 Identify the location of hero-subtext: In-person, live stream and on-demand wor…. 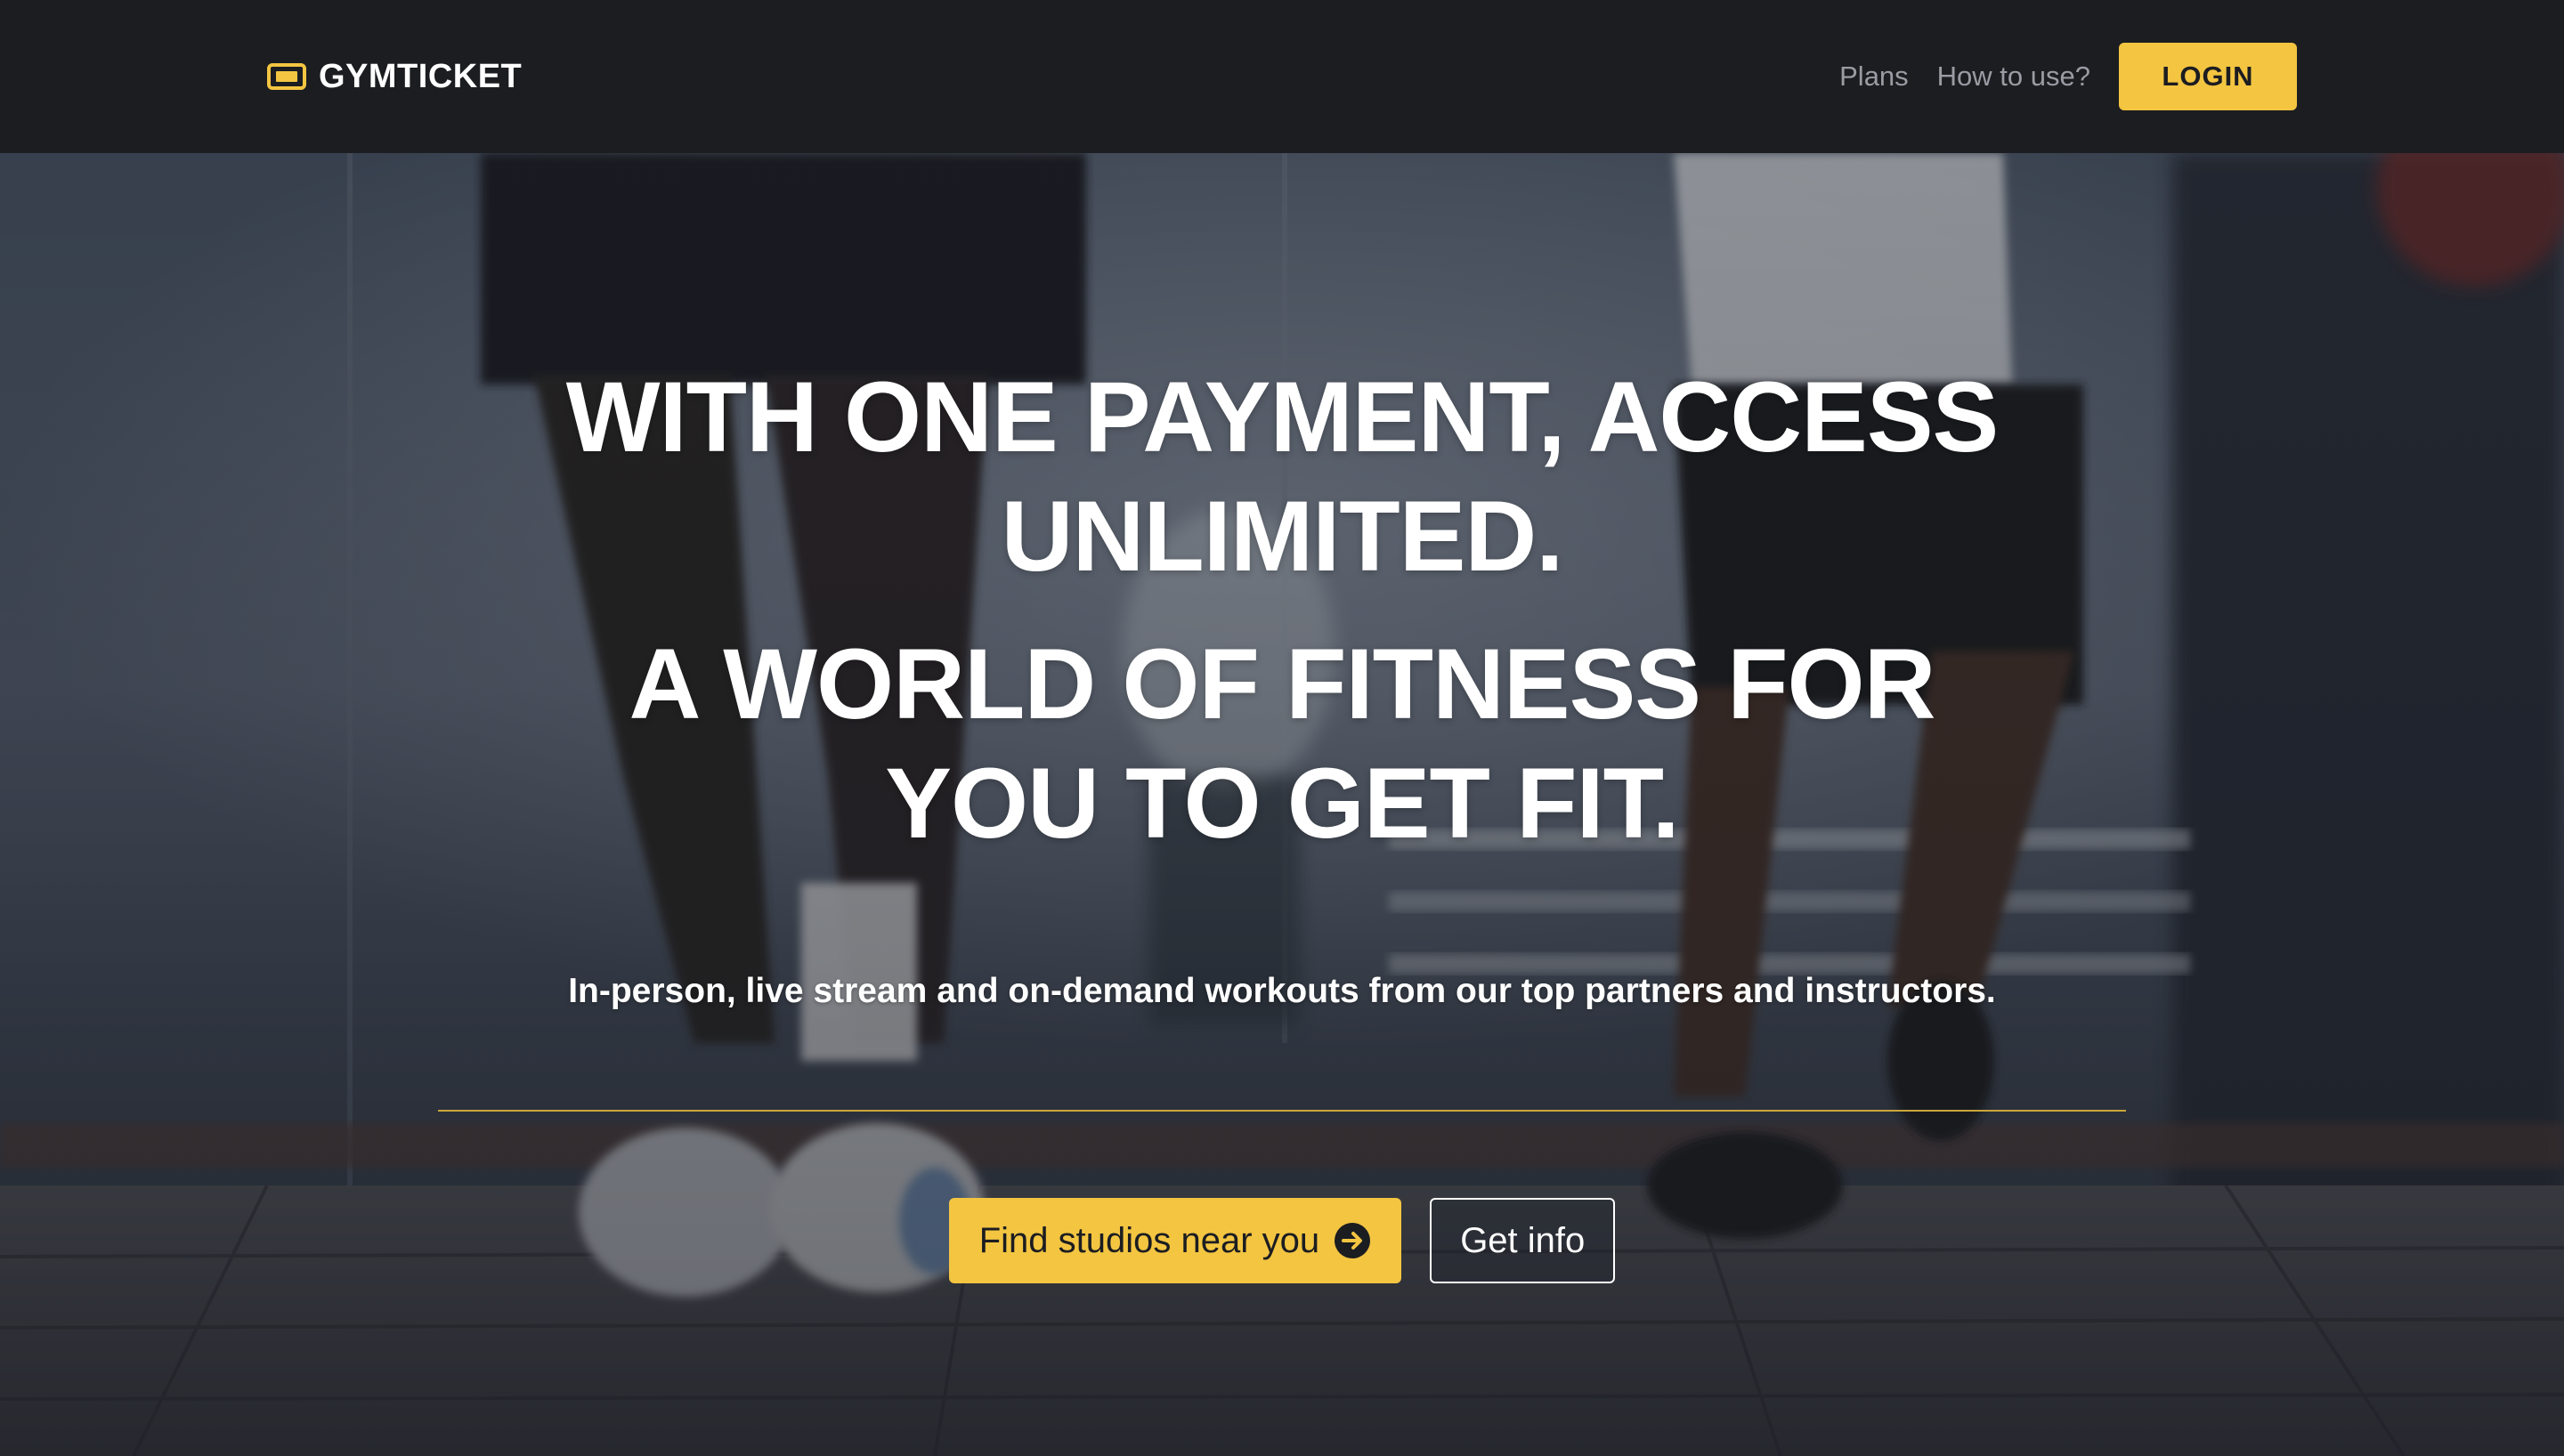
(1282, 991).